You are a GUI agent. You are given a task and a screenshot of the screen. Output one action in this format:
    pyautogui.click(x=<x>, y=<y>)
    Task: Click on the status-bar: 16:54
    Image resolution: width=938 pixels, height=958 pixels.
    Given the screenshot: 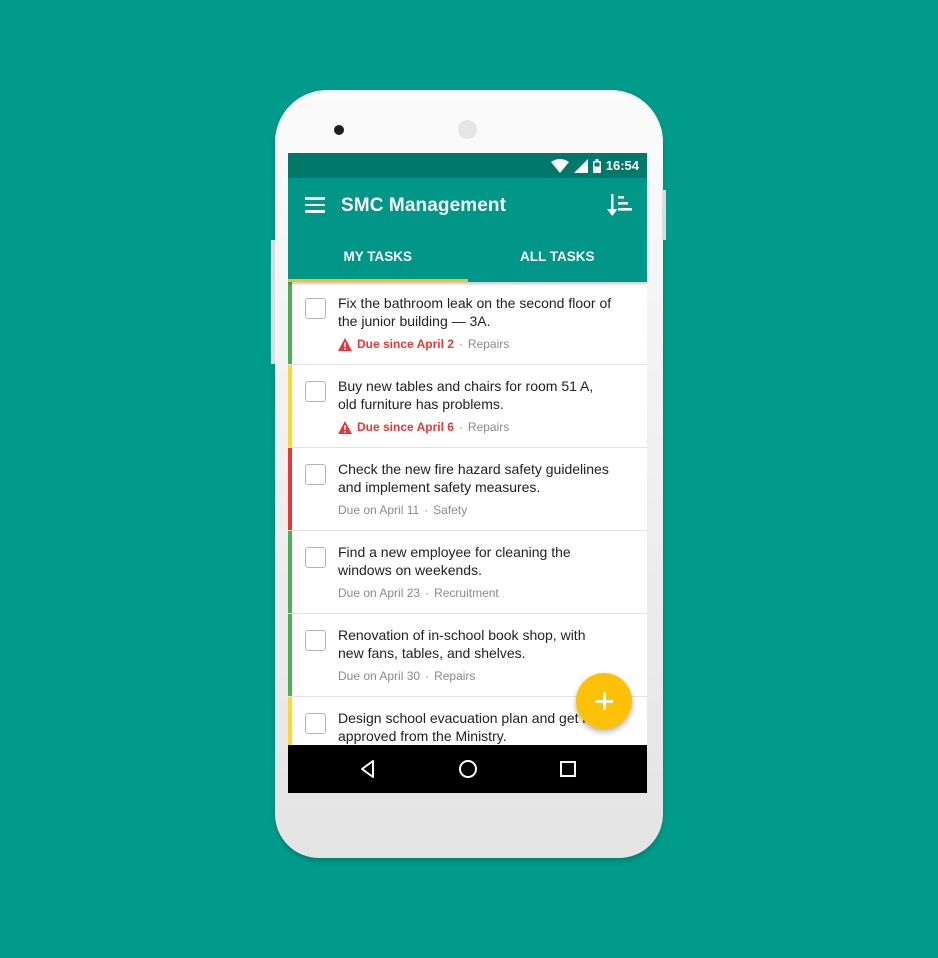 What is the action you would take?
    pyautogui.click(x=467, y=165)
    